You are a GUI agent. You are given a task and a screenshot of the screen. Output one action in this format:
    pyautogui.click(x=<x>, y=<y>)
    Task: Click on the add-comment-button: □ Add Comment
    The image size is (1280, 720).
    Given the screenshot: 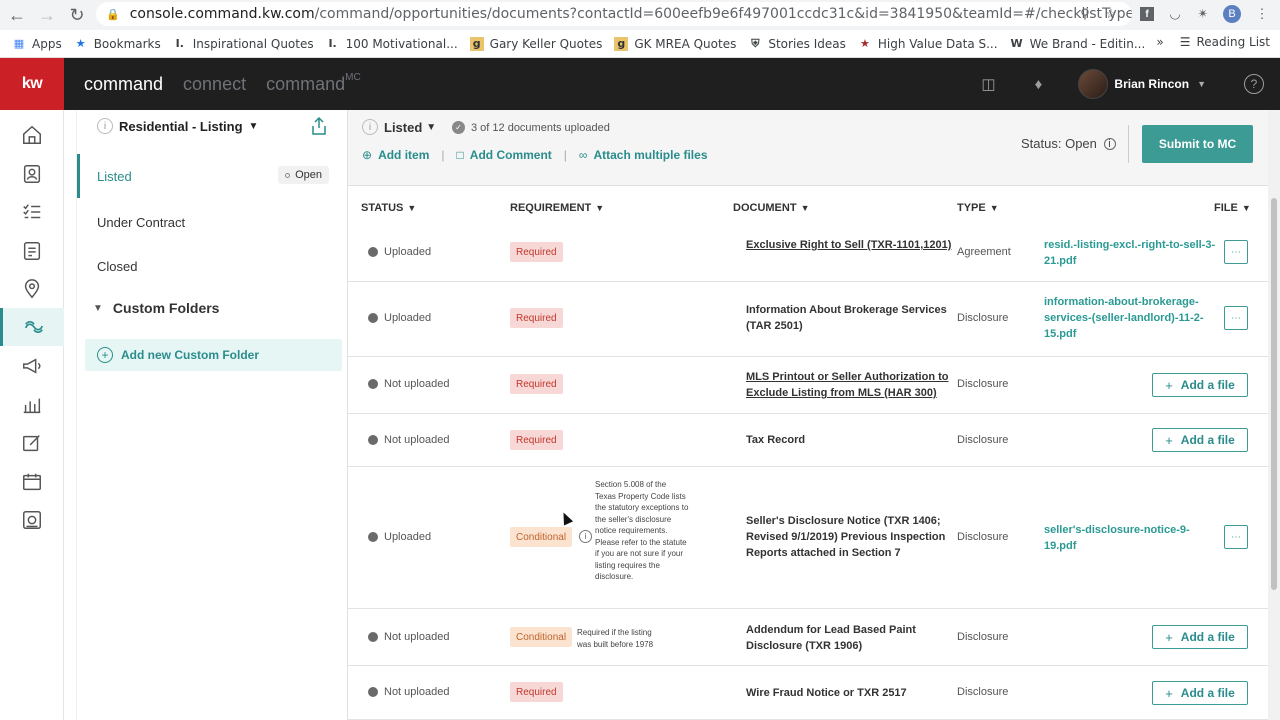 What is the action you would take?
    pyautogui.click(x=504, y=155)
    